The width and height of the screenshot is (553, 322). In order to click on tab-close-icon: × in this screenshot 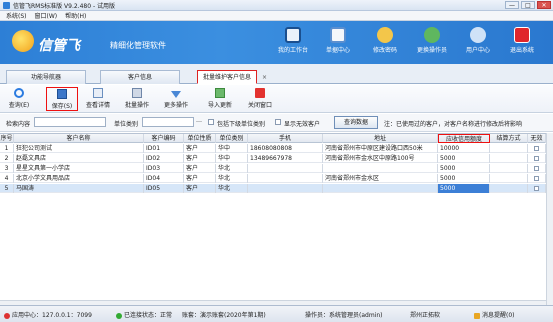, I will do `click(264, 77)`.